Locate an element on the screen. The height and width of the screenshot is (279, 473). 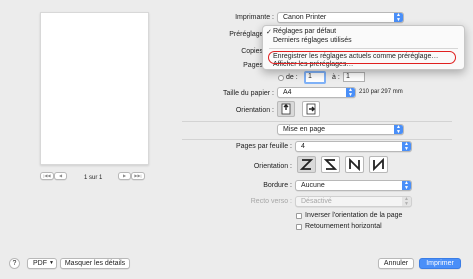
annotation-highlight is located at coordinates (362, 57).